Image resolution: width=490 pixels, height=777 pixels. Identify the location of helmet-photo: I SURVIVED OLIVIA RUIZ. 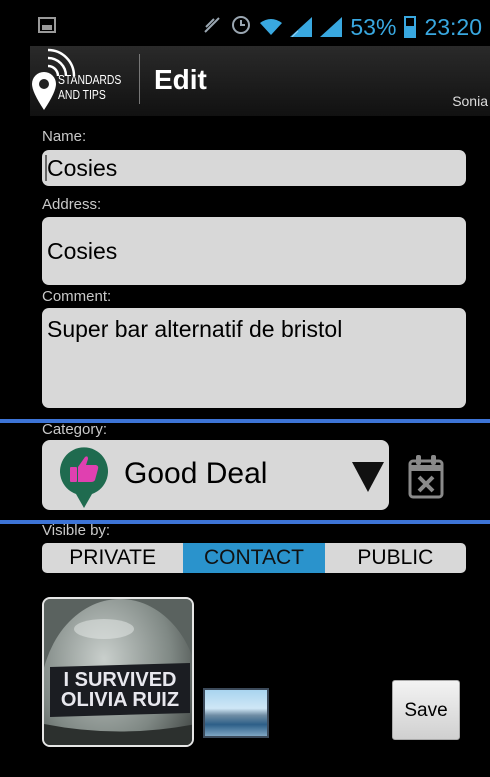
(118, 672).